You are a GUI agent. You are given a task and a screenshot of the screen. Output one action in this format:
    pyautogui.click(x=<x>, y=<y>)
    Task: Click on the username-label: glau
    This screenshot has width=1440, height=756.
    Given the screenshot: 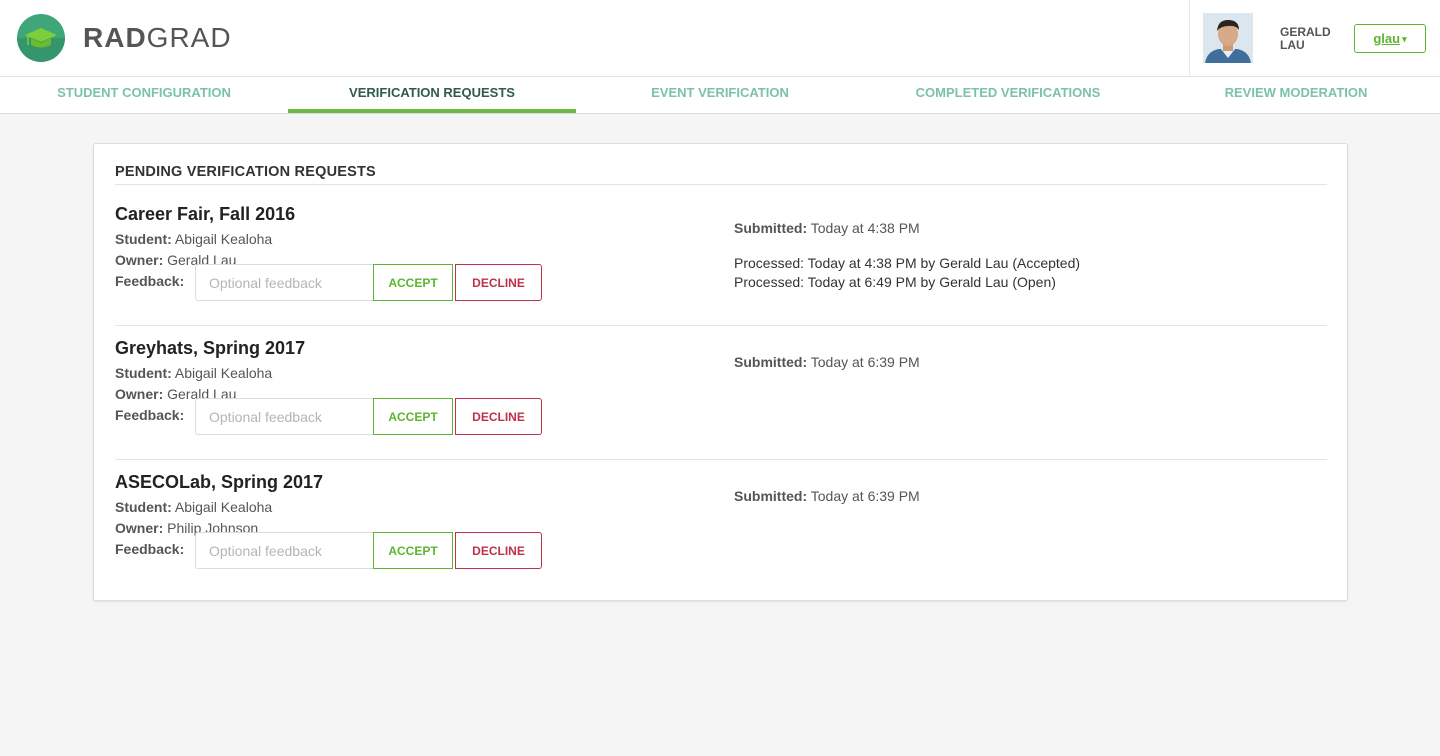 What is the action you would take?
    pyautogui.click(x=1387, y=38)
    